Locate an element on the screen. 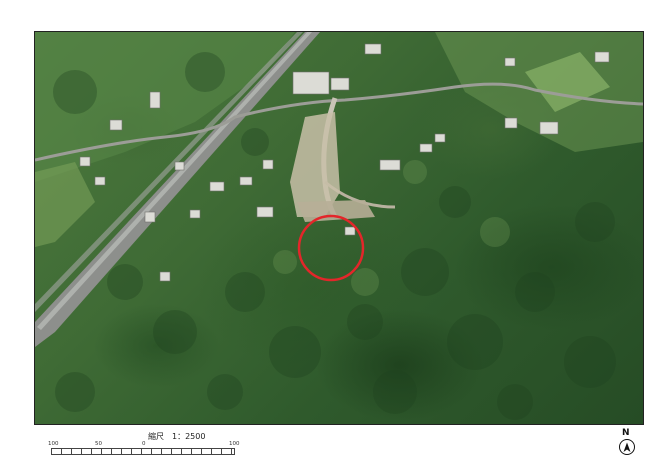 Image resolution: width=670 pixels, height=473 pixels. north-arrow-circle is located at coordinates (627, 447).